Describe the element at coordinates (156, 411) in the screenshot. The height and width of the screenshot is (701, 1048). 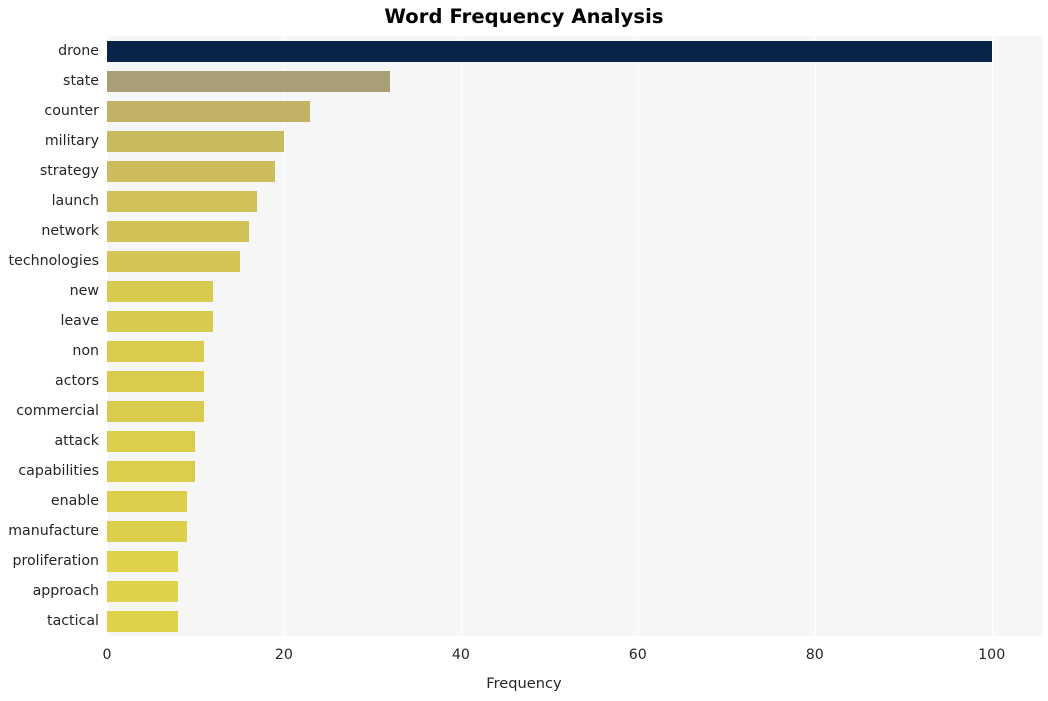
I see `bar-commercial` at that location.